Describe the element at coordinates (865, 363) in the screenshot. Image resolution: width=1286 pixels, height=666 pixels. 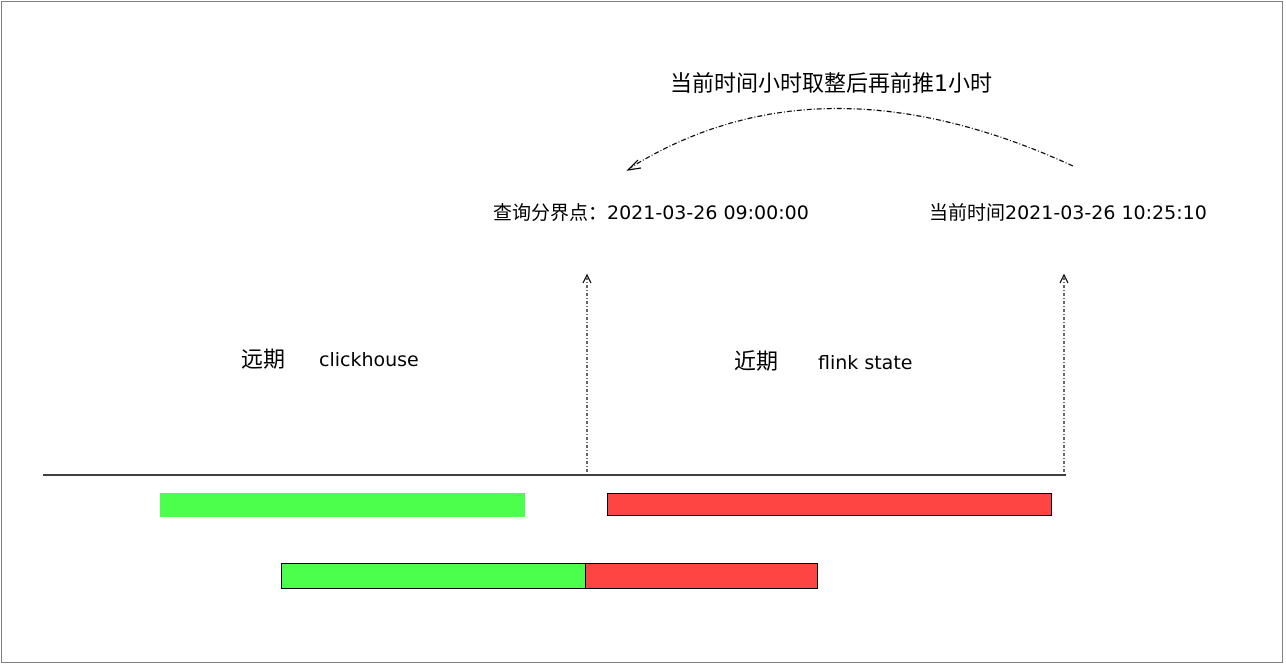
I see `near-source-label: flink state` at that location.